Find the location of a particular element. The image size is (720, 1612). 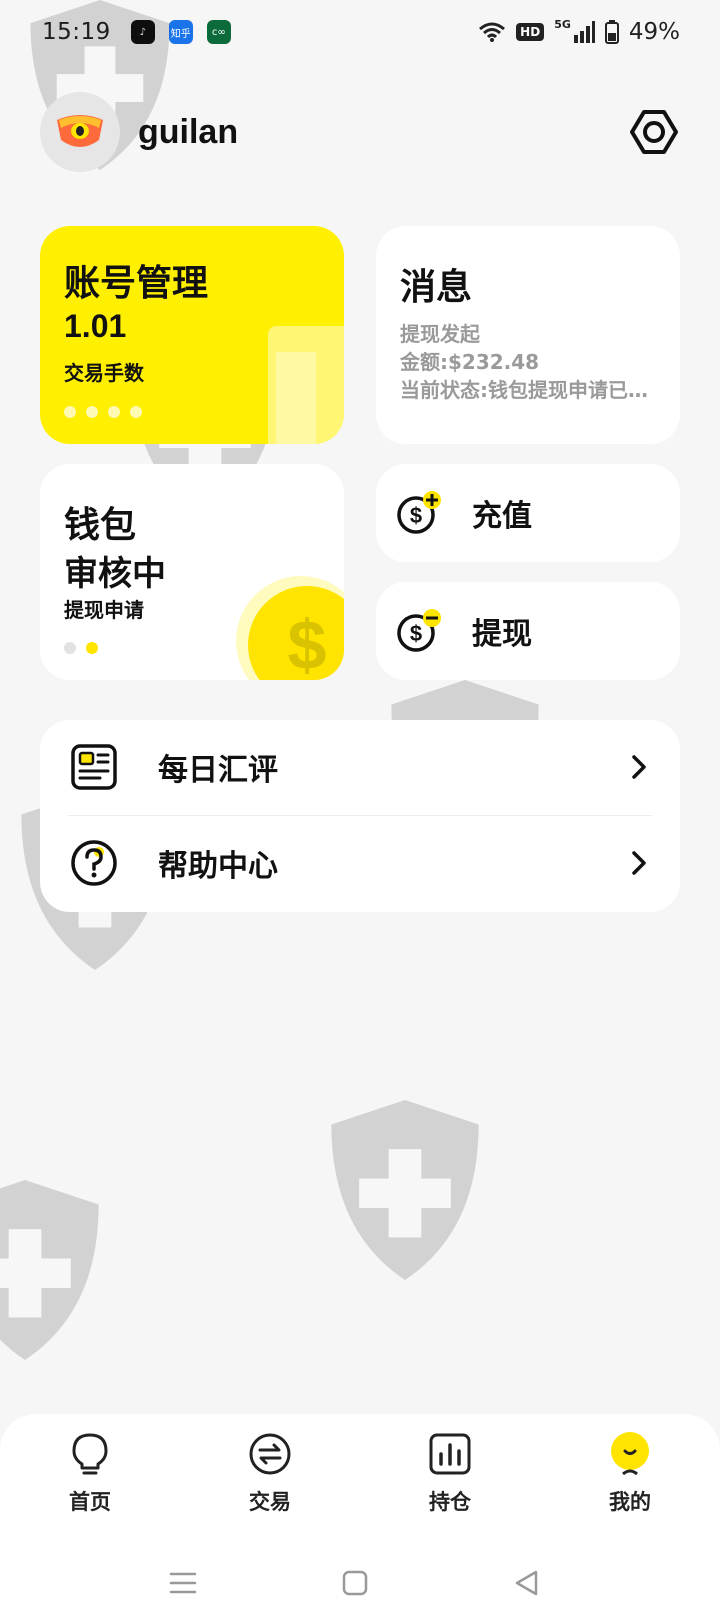

menu-item-label: 每日汇评 is located at coordinates (218, 770).